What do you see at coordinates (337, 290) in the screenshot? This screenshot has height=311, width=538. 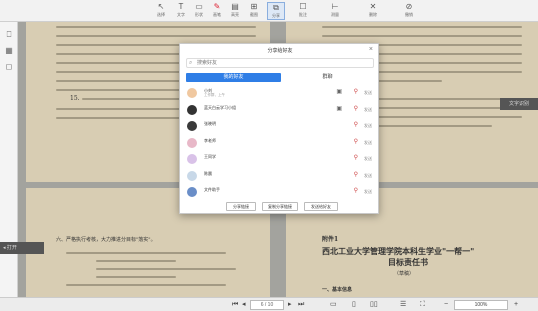 I see `section-one-heading: 一、基本信息` at bounding box center [337, 290].